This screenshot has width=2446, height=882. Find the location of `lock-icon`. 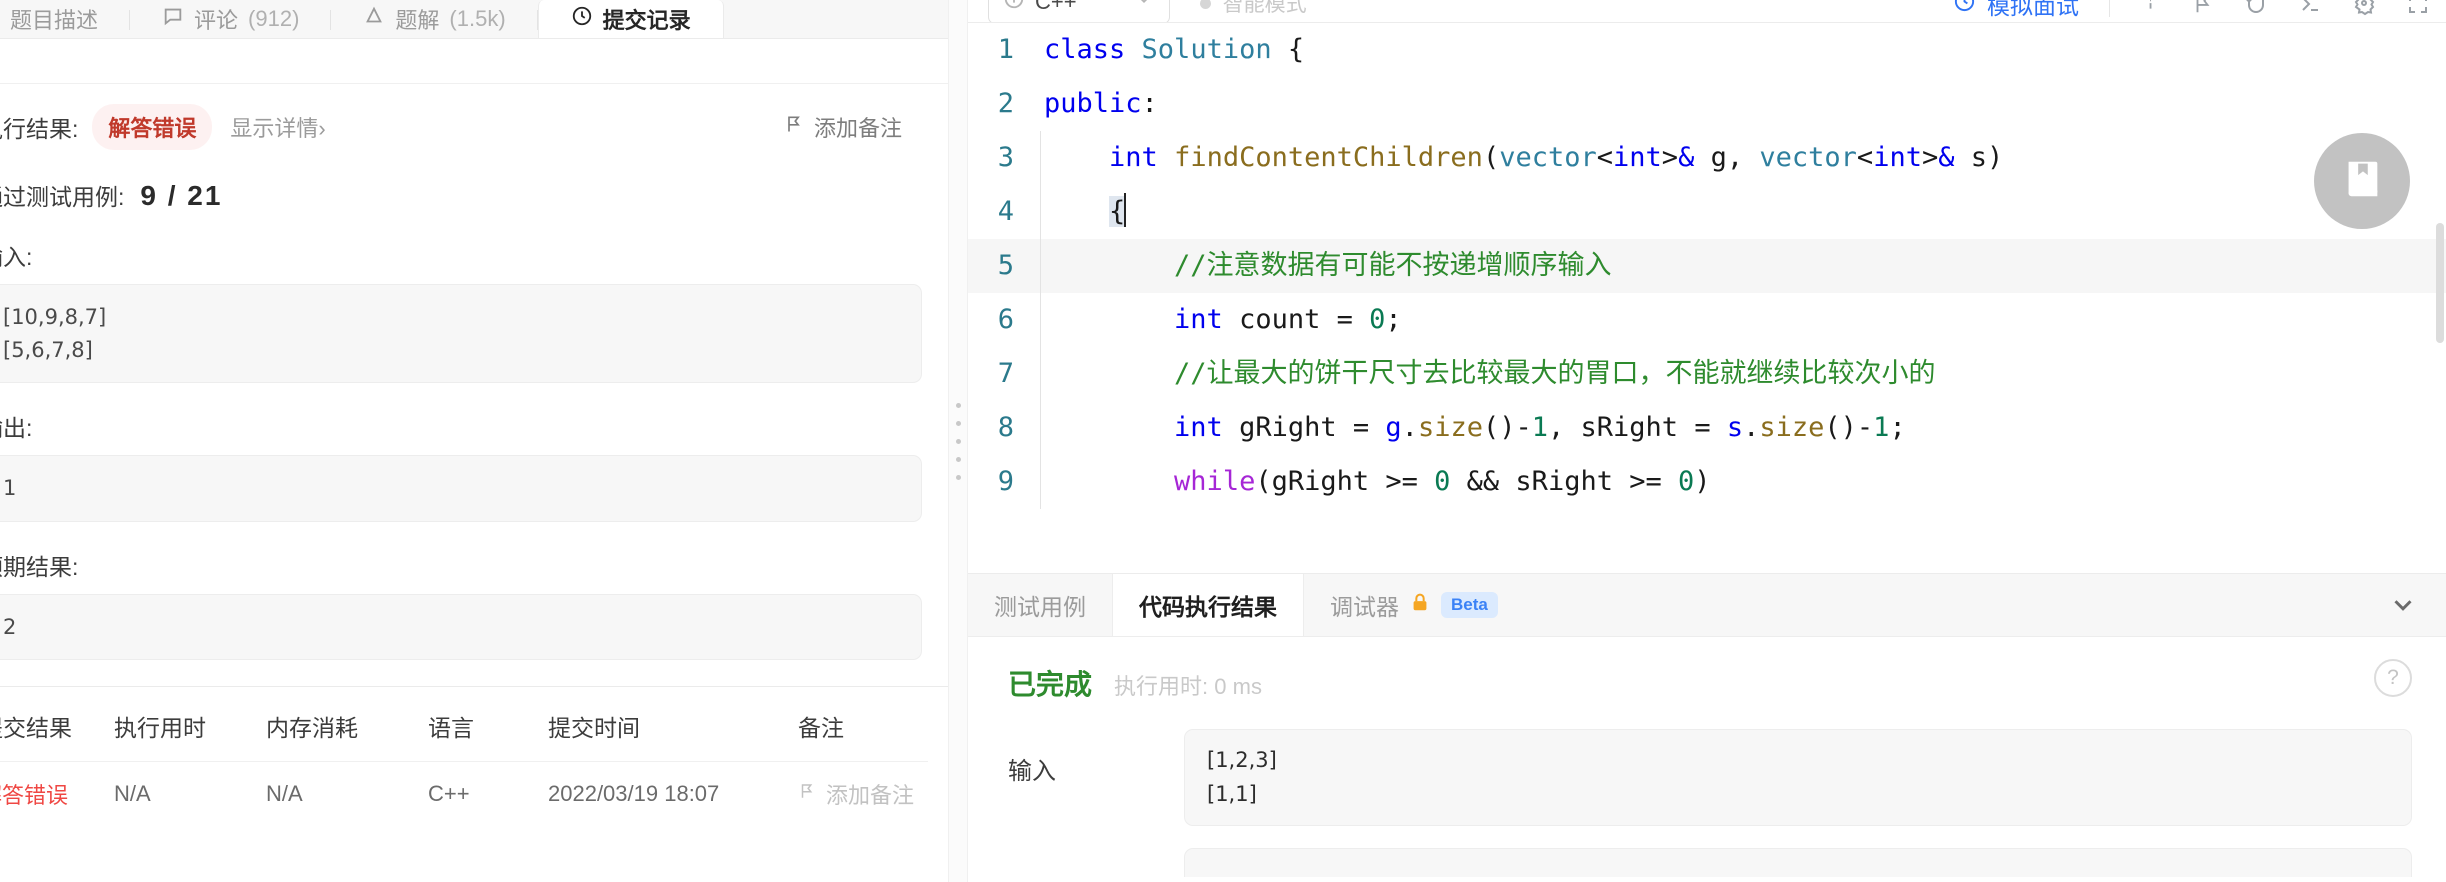

lock-icon is located at coordinates (1420, 605).